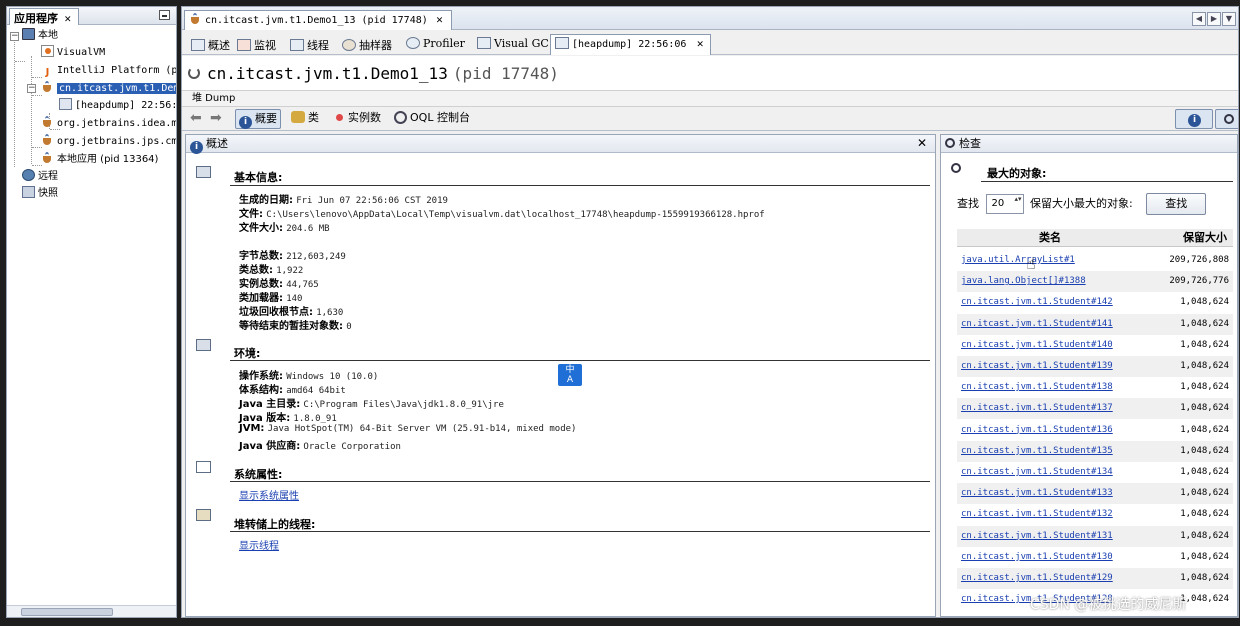 This screenshot has height=626, width=1240. I want to click on object-link: java.lang.Object[]#1388, so click(1023, 281).